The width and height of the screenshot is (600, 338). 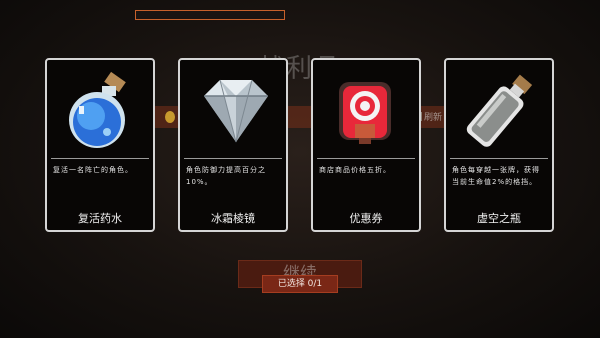 What do you see at coordinates (433, 118) in the screenshot?
I see `refresh-label: 刷新` at bounding box center [433, 118].